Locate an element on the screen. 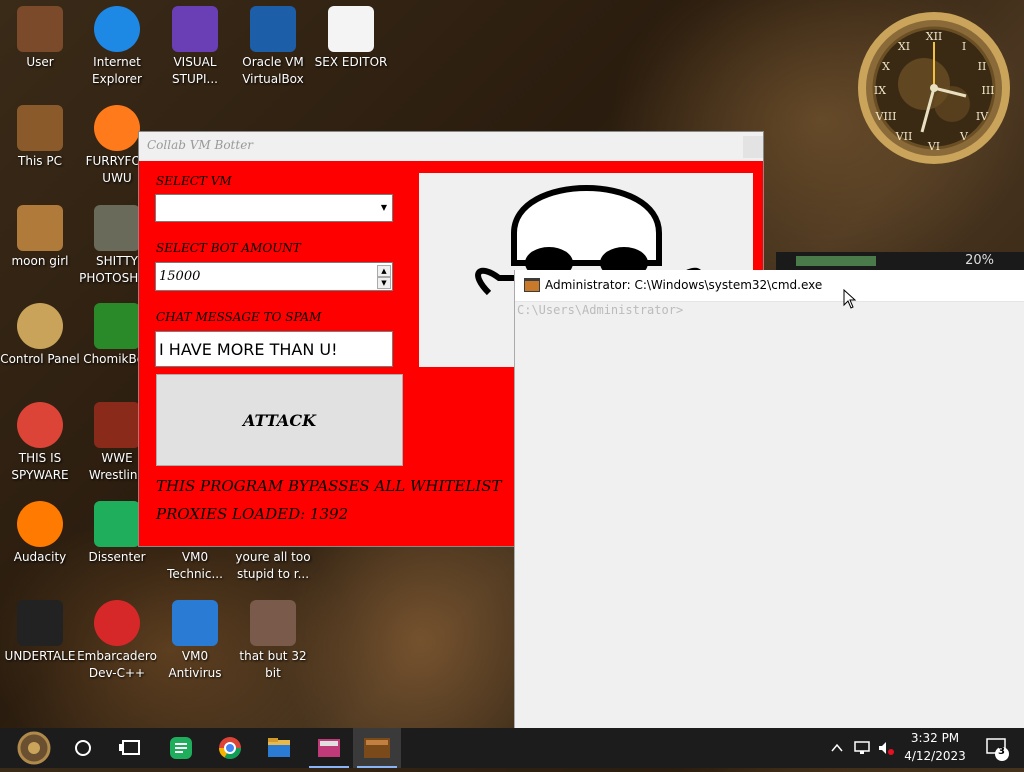  mouse-cursor-icon is located at coordinates (850, 299).